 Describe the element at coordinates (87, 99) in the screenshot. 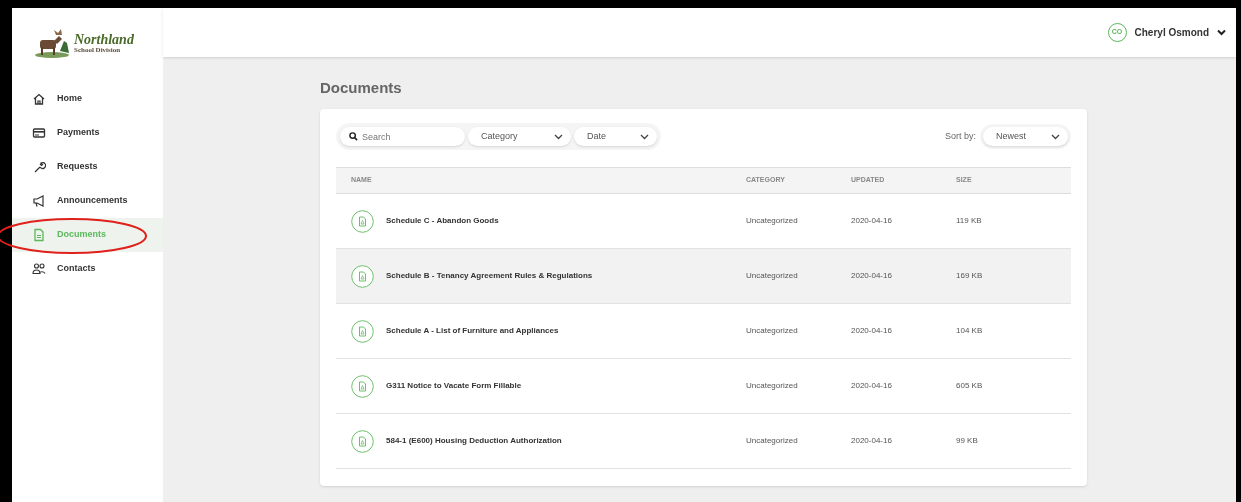

I see `sidebar-item: Home` at that location.